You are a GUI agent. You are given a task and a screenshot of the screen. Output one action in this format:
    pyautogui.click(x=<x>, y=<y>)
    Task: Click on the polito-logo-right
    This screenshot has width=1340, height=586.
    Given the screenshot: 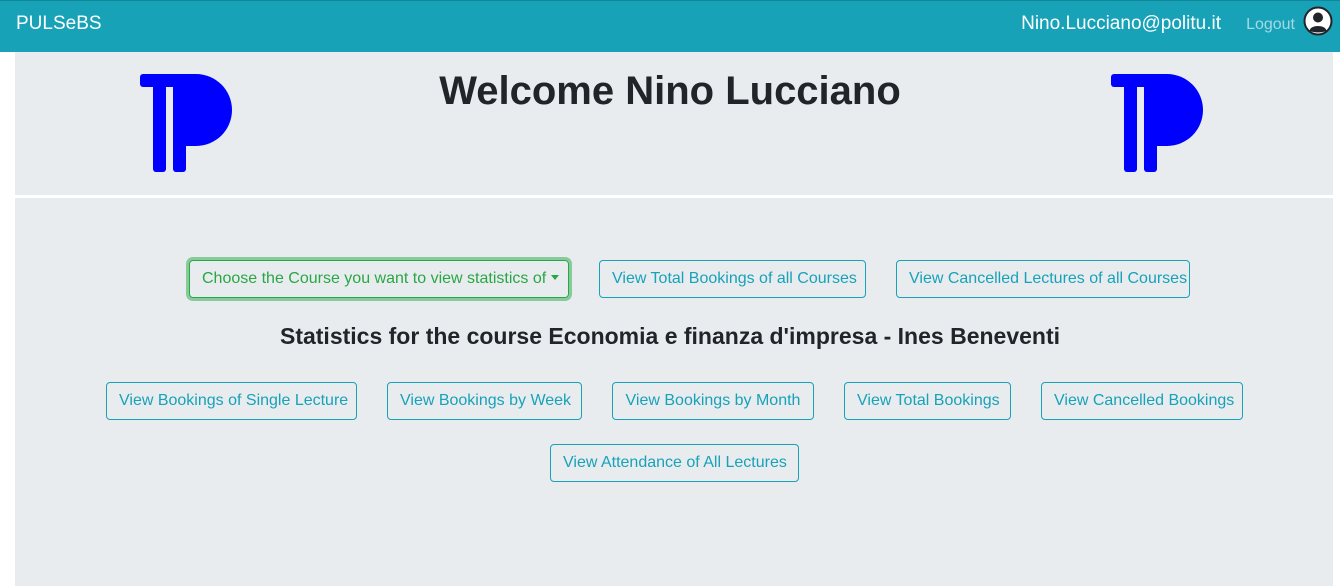 What is the action you would take?
    pyautogui.click(x=1157, y=123)
    